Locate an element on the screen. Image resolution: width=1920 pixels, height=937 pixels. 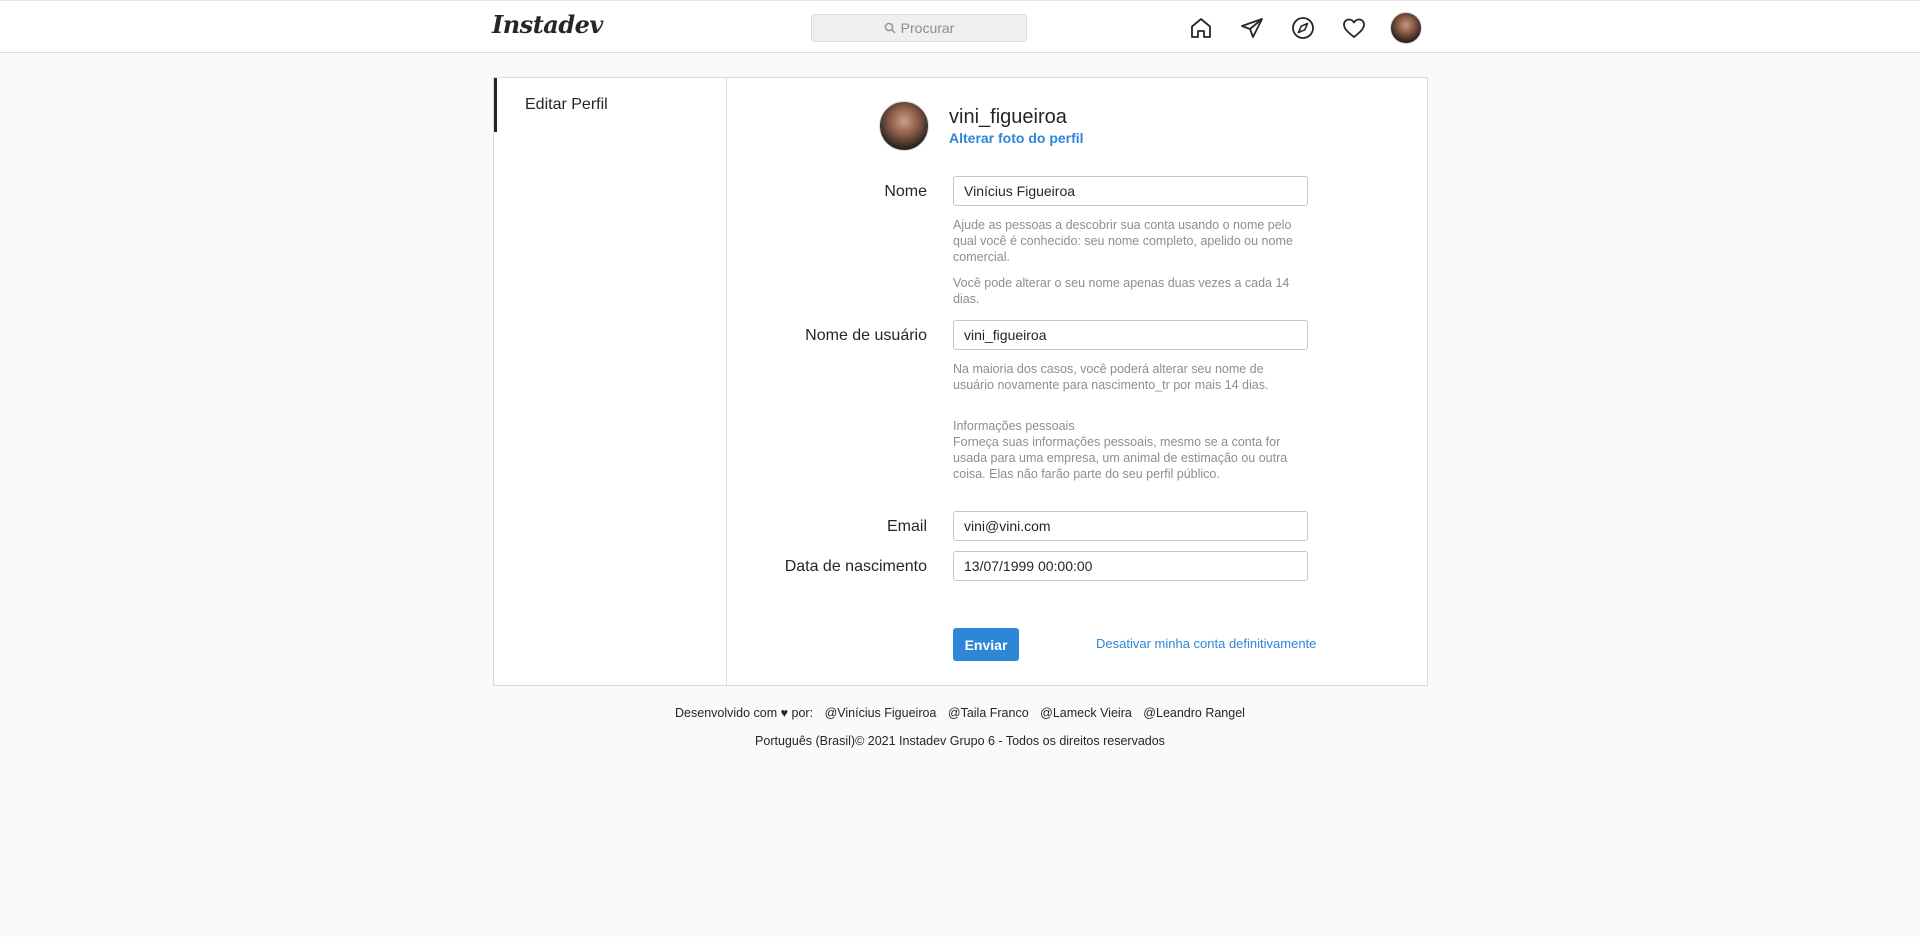
activity-heart-icon is located at coordinates (1354, 28).